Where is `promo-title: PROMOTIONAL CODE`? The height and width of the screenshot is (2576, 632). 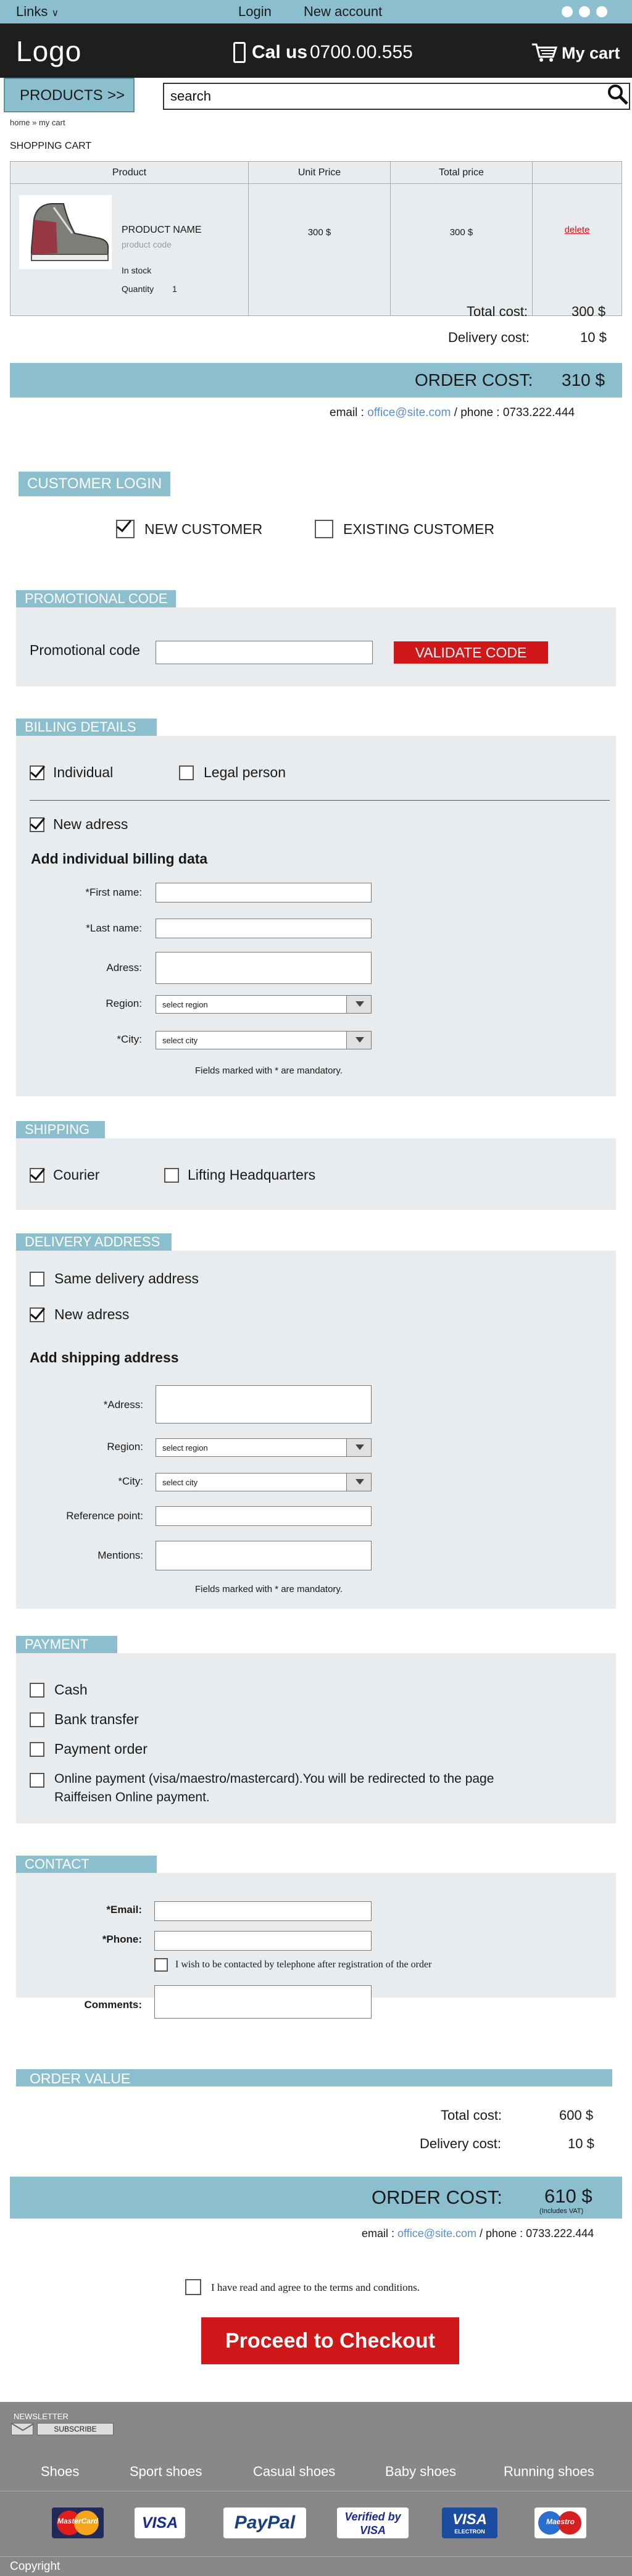 promo-title: PROMOTIONAL CODE is located at coordinates (96, 598).